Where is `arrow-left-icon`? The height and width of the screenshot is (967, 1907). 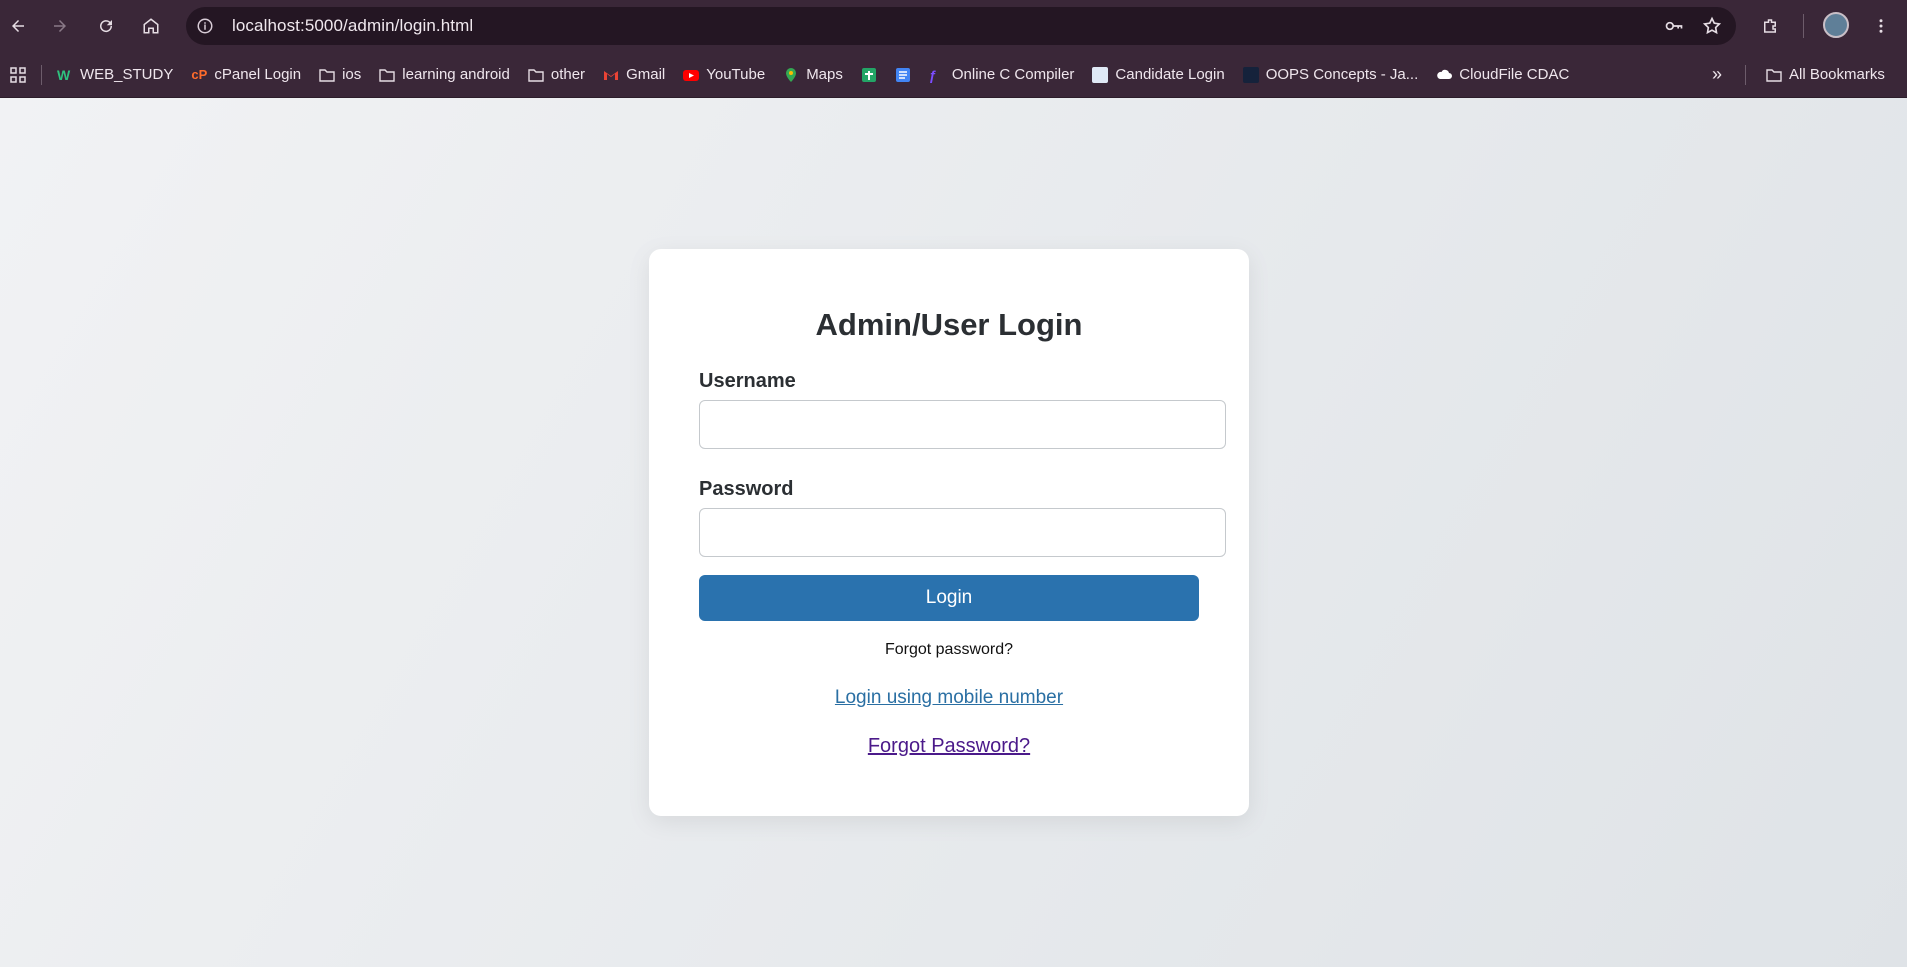 arrow-left-icon is located at coordinates (18, 26).